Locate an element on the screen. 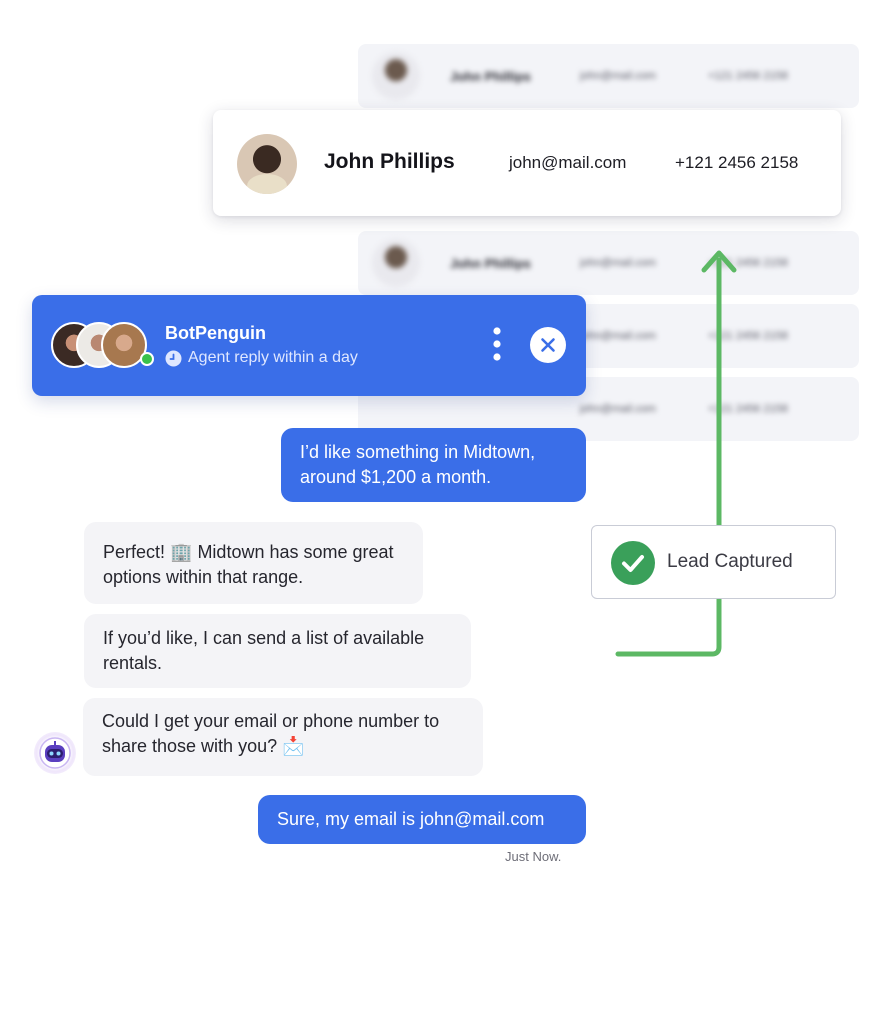 The height and width of the screenshot is (1024, 881). check-circle-icon is located at coordinates (633, 563).